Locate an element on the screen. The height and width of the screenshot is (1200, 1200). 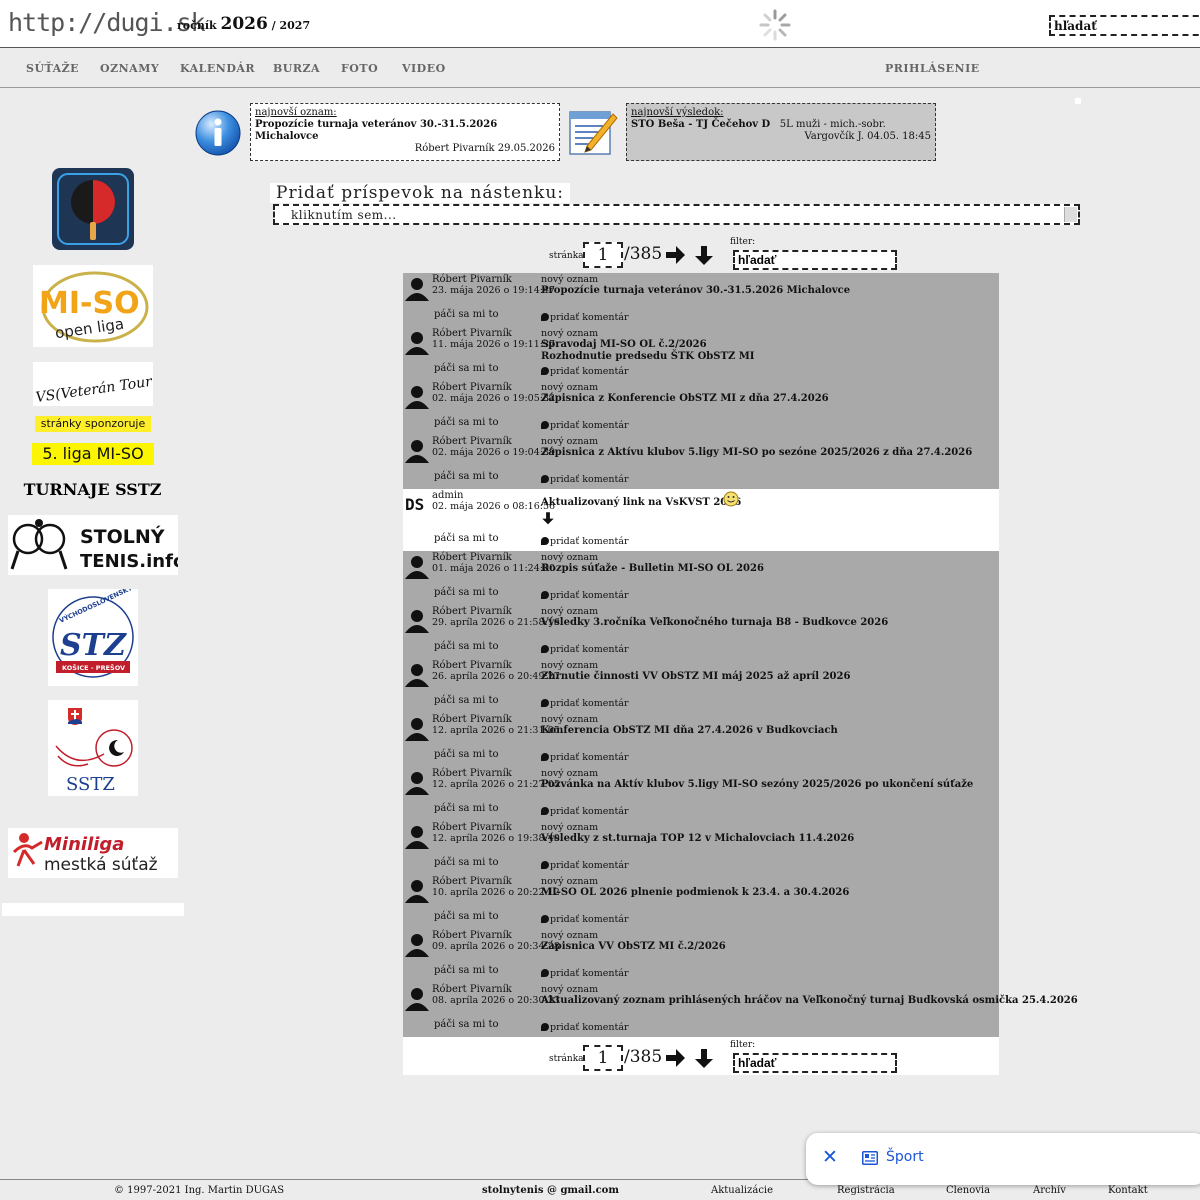
footer-link-updates: Aktualizácie is located at coordinates (742, 1190).